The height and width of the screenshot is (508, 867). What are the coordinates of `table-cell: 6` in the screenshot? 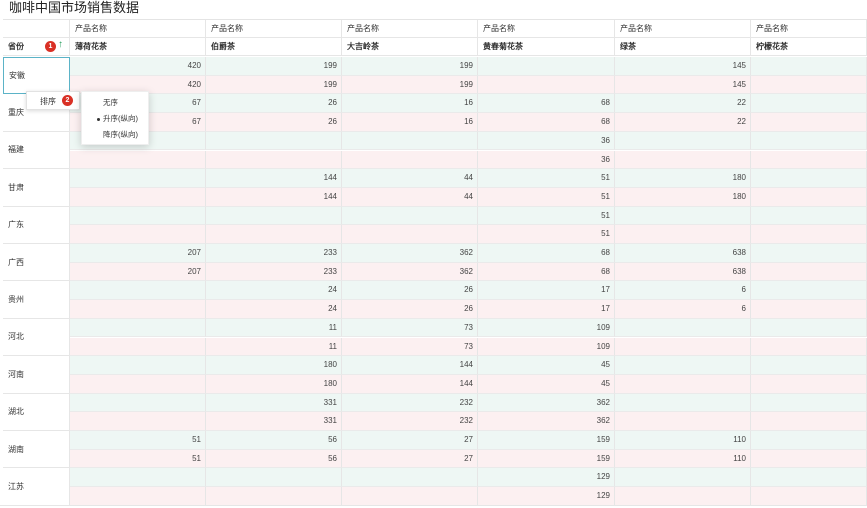 It's located at (683, 291).